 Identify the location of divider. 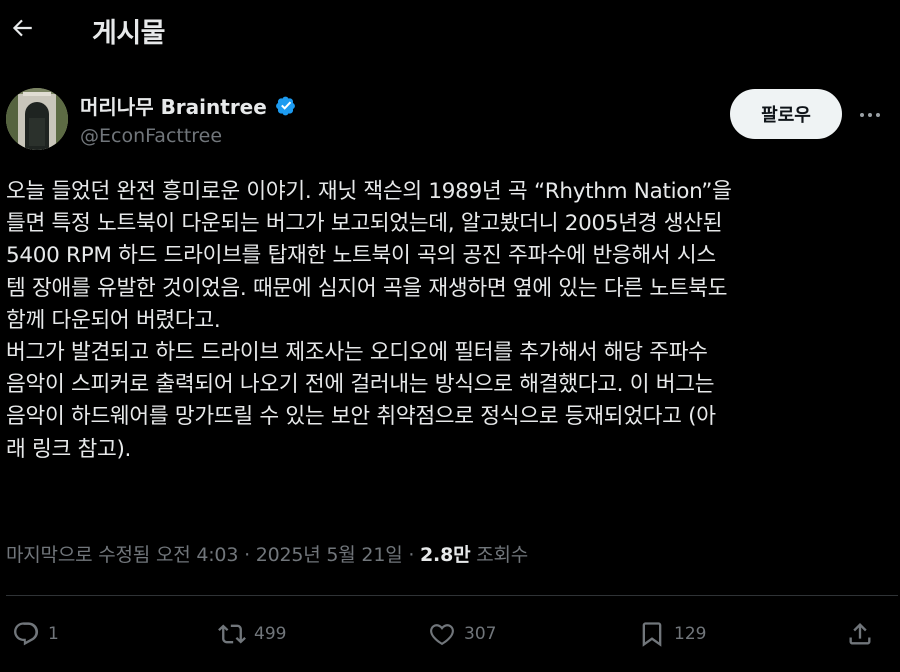
(452, 595).